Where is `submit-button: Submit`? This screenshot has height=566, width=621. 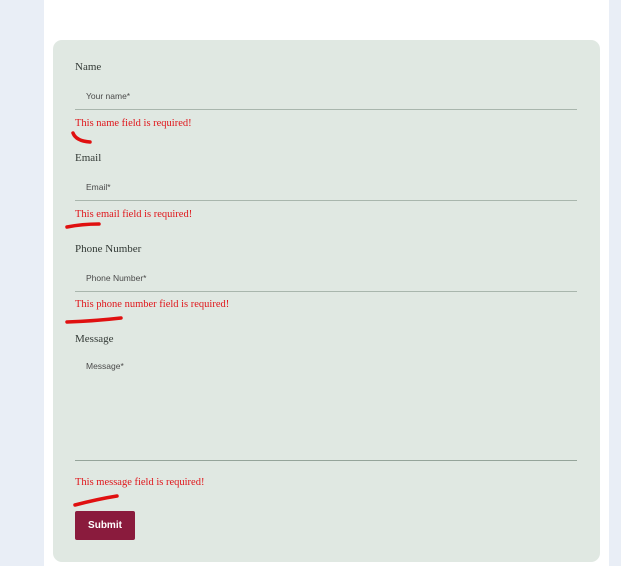 submit-button: Submit is located at coordinates (105, 525).